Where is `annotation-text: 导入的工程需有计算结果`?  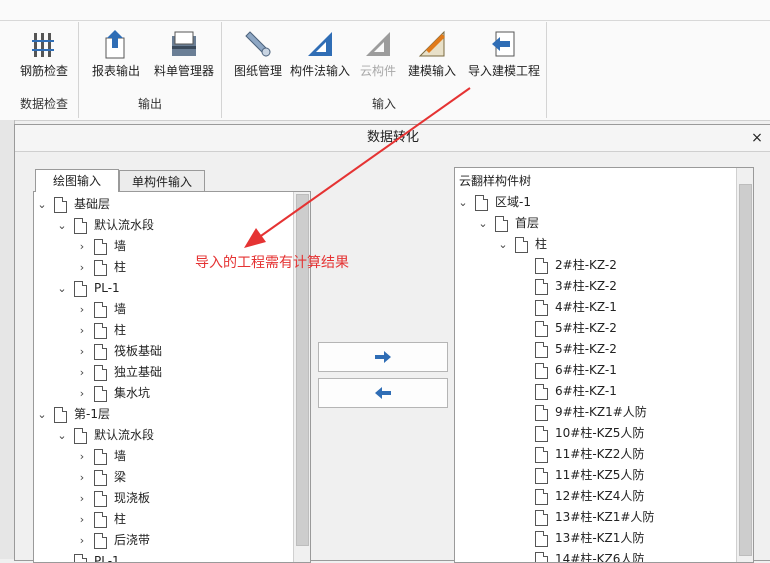
annotation-text: 导入的工程需有计算结果 is located at coordinates (272, 263).